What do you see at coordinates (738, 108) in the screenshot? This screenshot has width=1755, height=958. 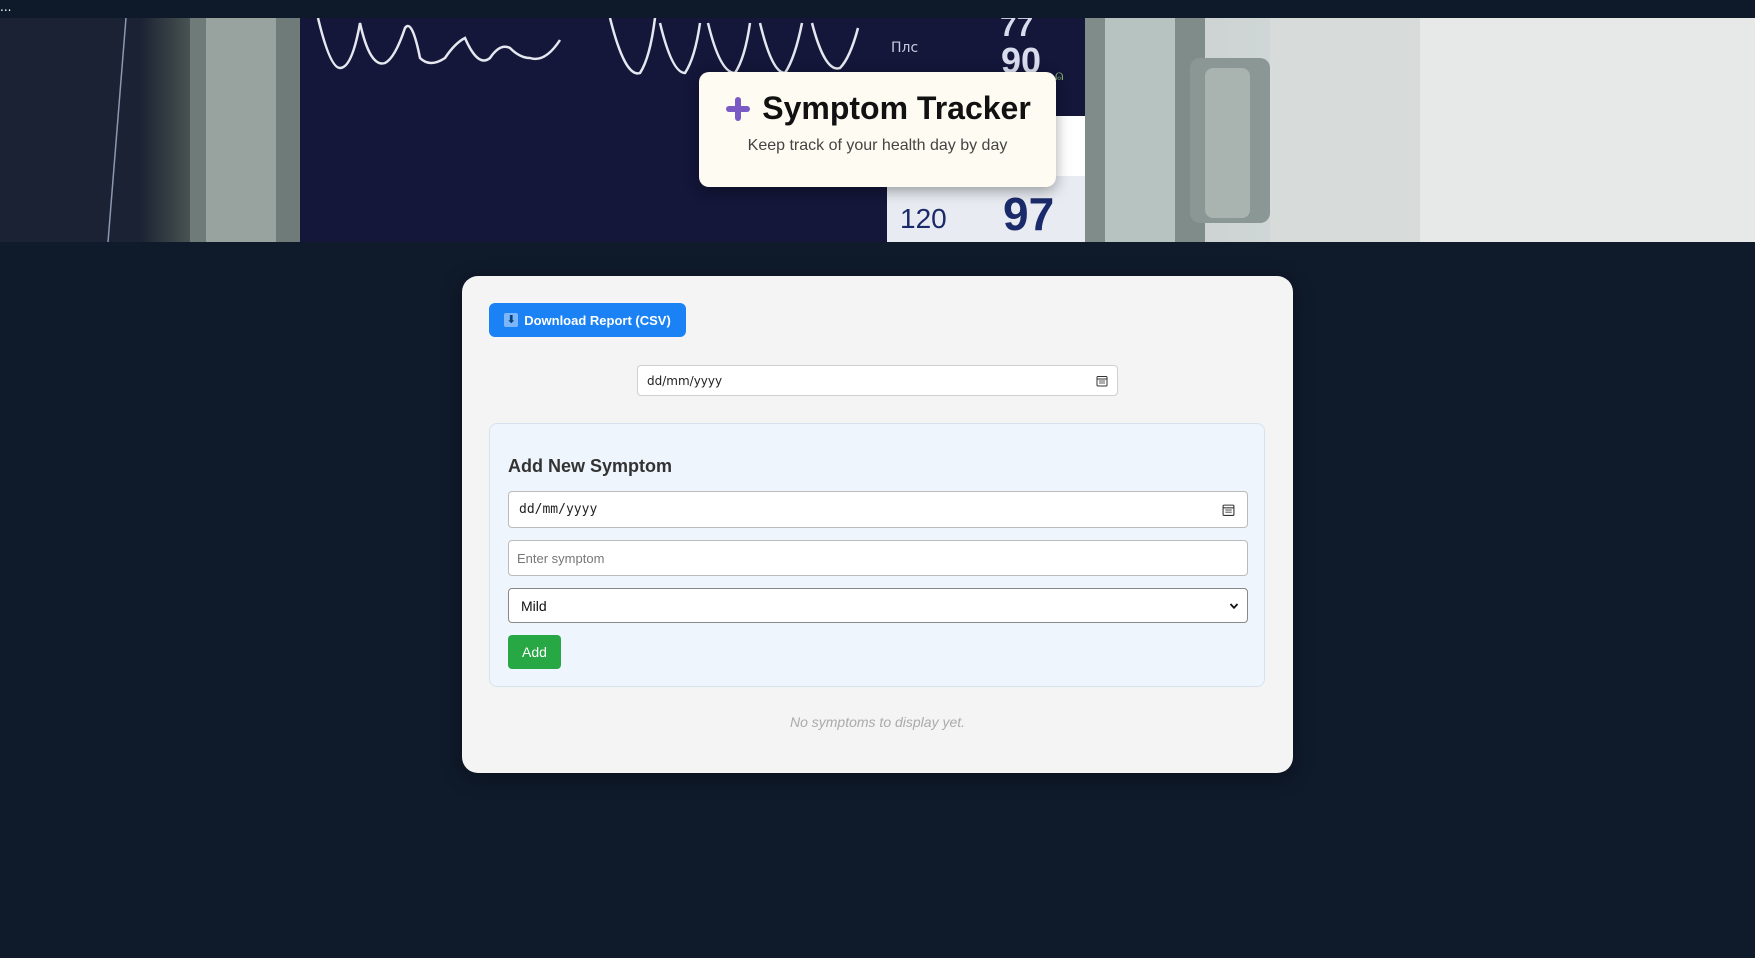 I see `plus-icon` at bounding box center [738, 108].